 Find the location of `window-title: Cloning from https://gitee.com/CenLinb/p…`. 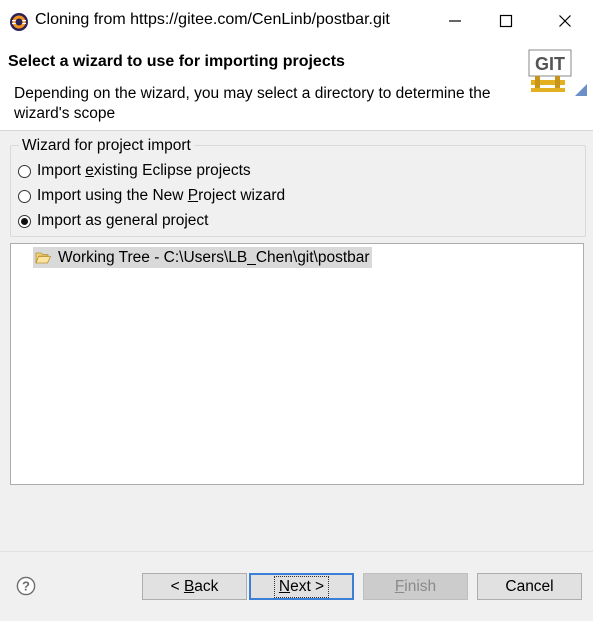

window-title: Cloning from https://gitee.com/CenLinb/p… is located at coordinates (212, 19).